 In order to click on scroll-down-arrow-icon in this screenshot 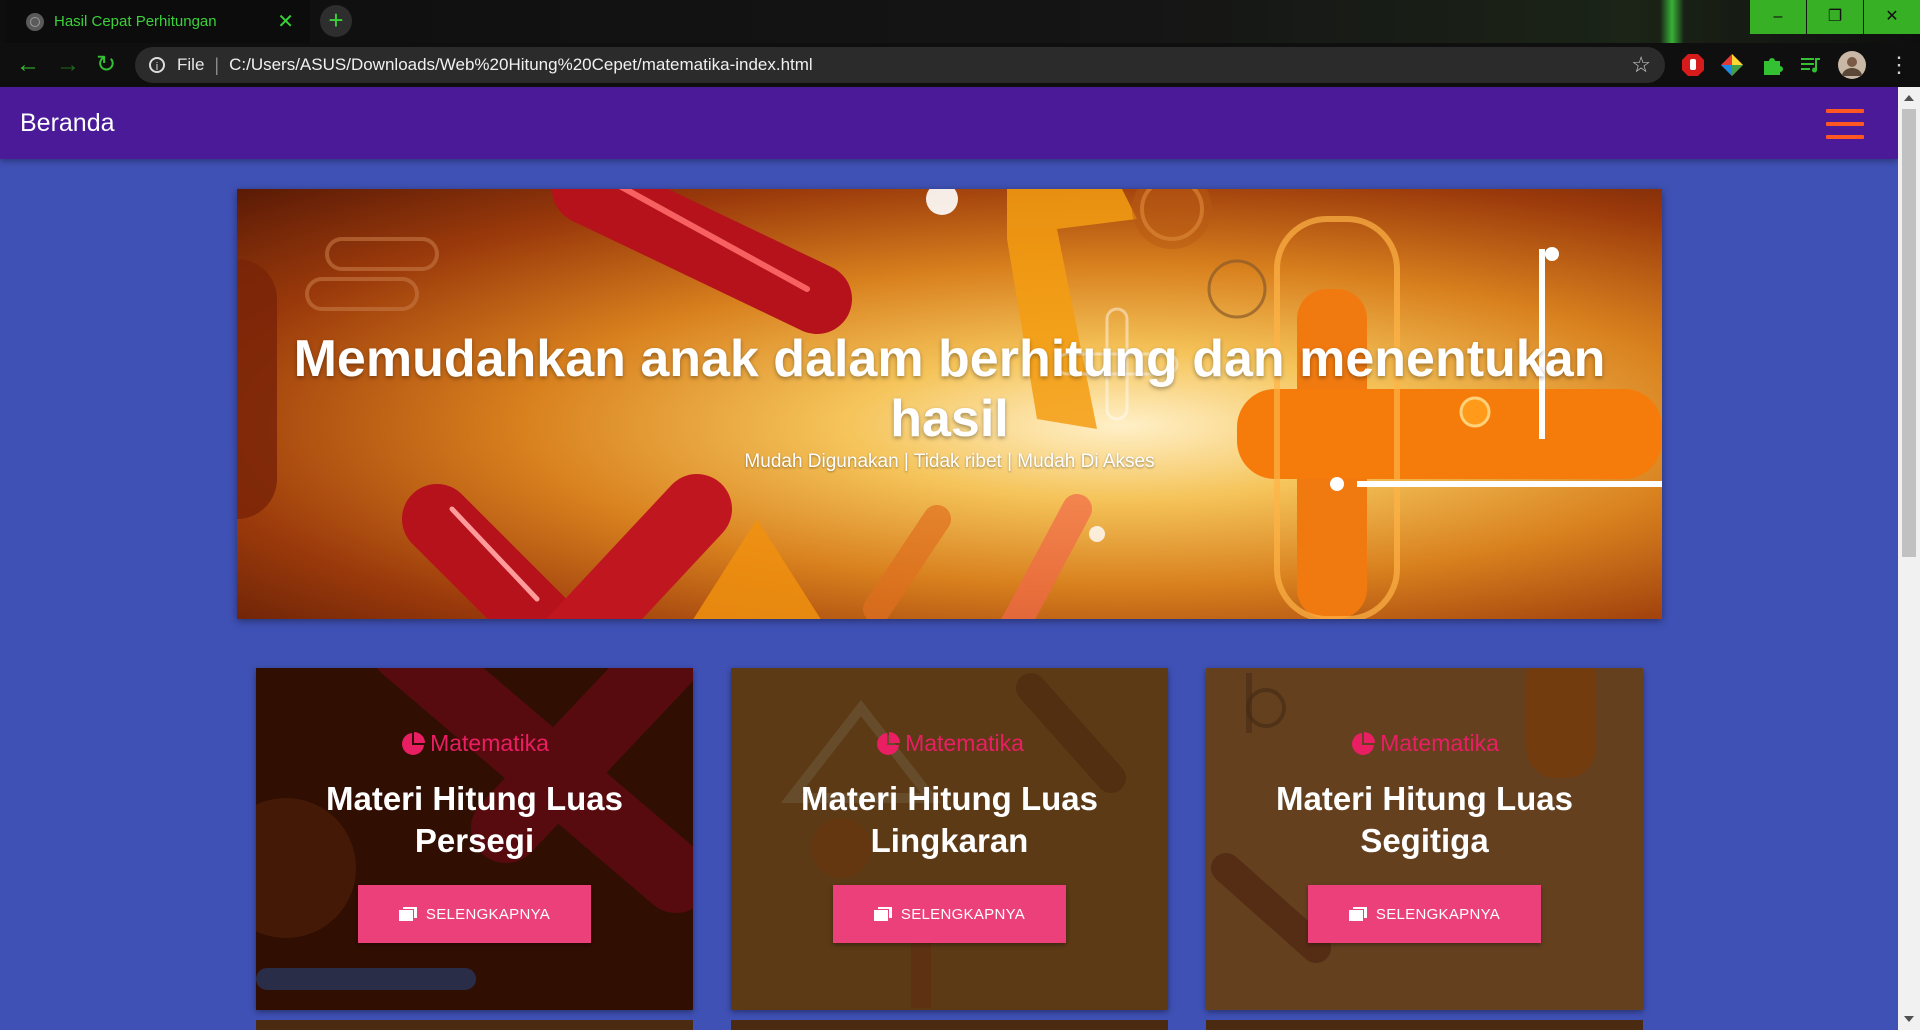, I will do `click(1909, 1019)`.